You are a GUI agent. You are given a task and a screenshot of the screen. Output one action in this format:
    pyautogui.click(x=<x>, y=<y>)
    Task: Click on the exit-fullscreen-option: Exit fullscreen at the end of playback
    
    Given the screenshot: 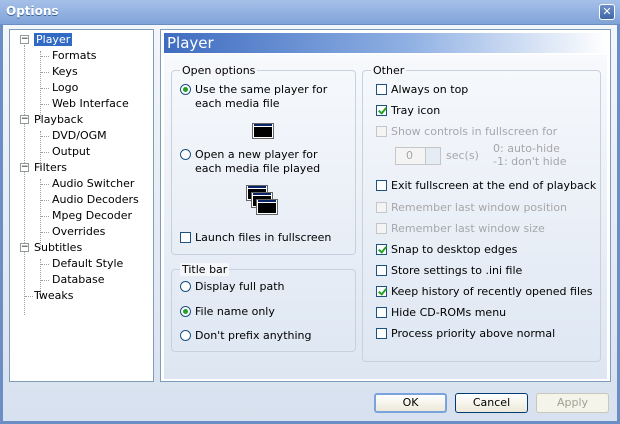 What is the action you would take?
    pyautogui.click(x=486, y=187)
    